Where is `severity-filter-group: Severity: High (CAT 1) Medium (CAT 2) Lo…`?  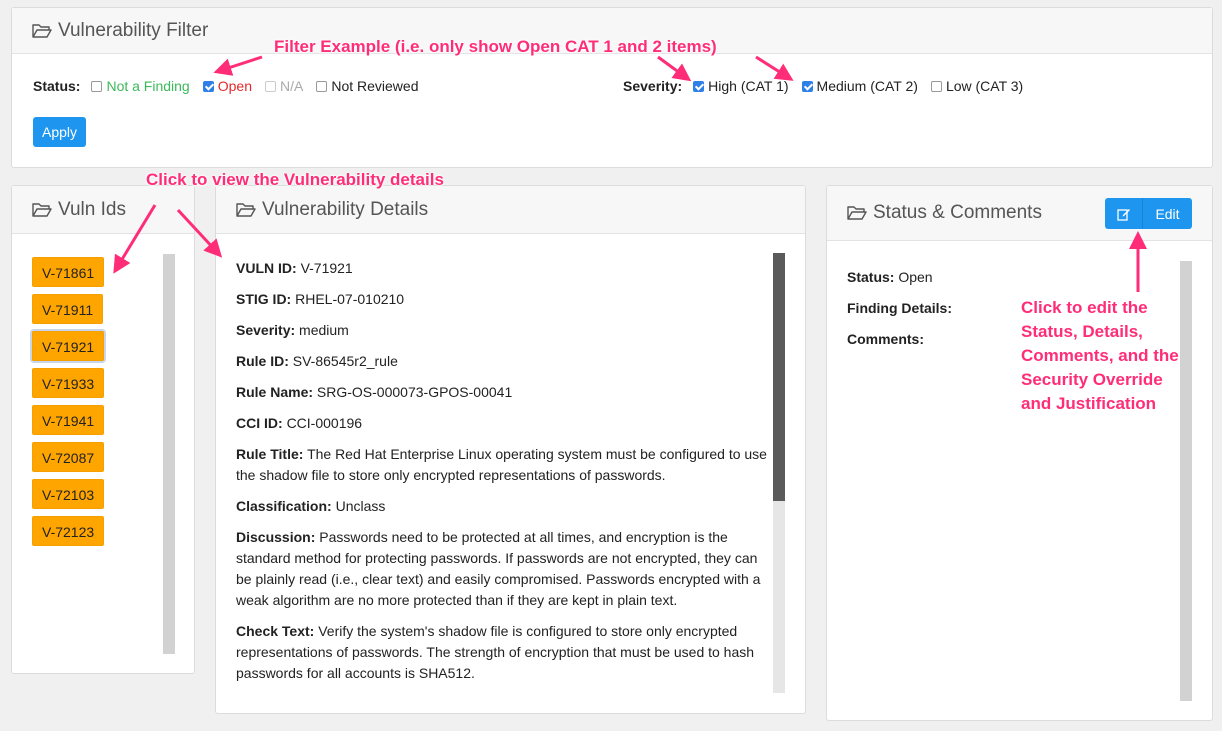
severity-filter-group: Severity: High (CAT 1) Medium (CAT 2) Lo… is located at coordinates (826, 86).